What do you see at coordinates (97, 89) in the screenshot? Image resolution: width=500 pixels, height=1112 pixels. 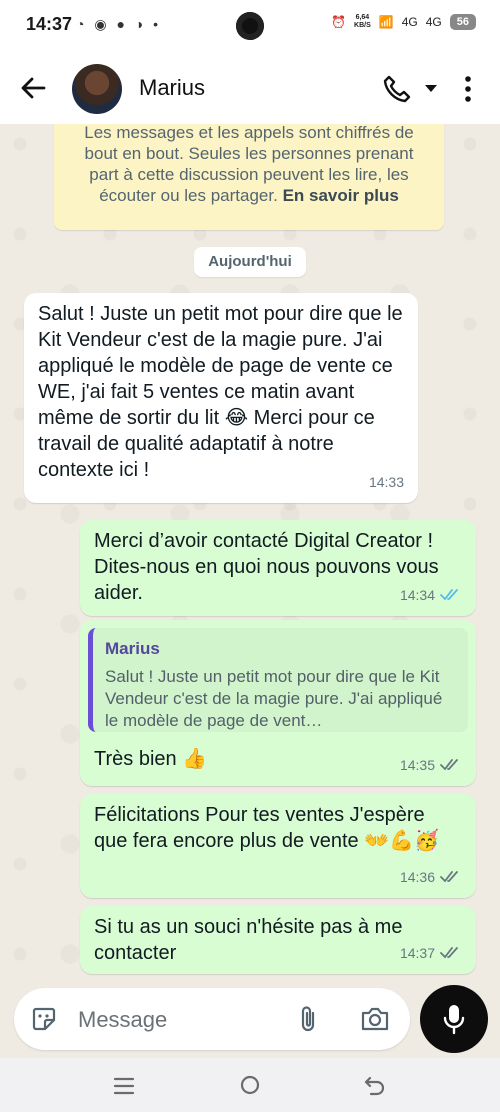 I see `avatar` at bounding box center [97, 89].